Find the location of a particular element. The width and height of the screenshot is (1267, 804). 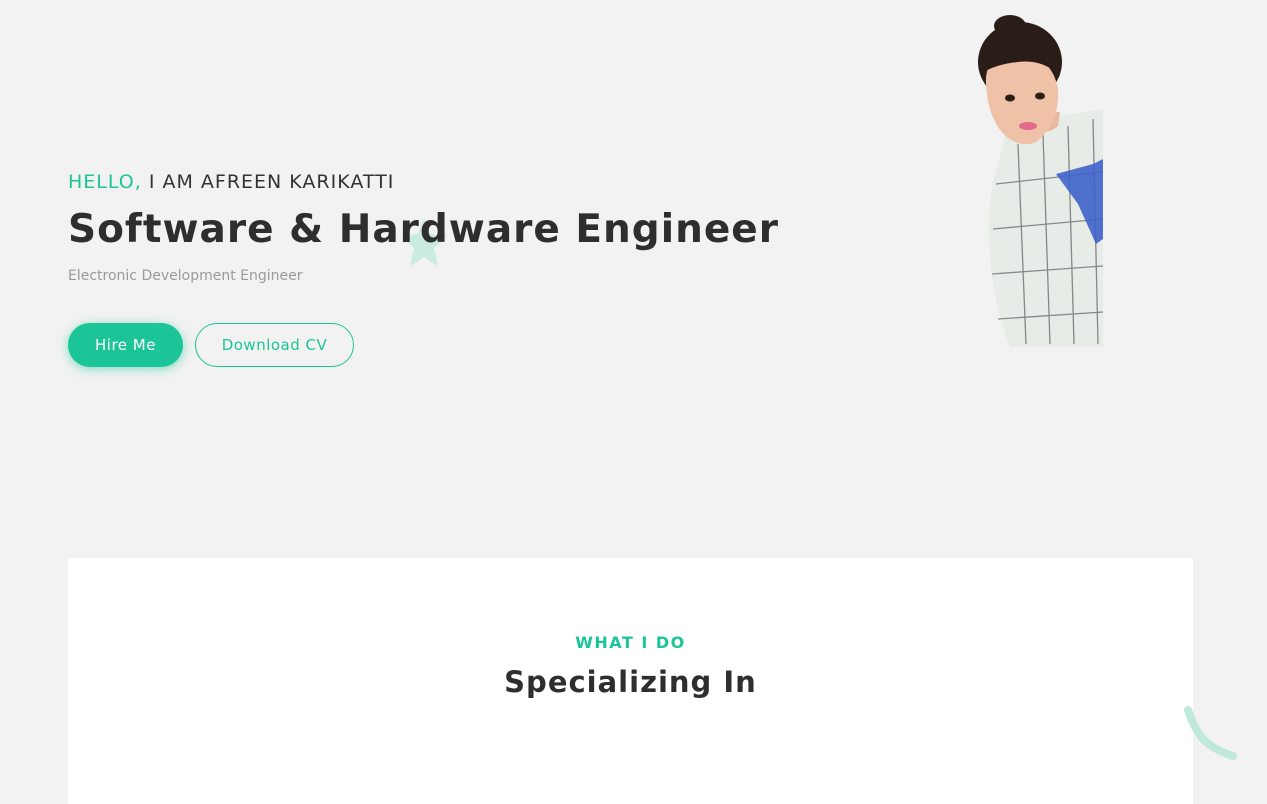

hero-greeting: HELLO, I AM AFREEN KARIKATTI is located at coordinates (448, 182).